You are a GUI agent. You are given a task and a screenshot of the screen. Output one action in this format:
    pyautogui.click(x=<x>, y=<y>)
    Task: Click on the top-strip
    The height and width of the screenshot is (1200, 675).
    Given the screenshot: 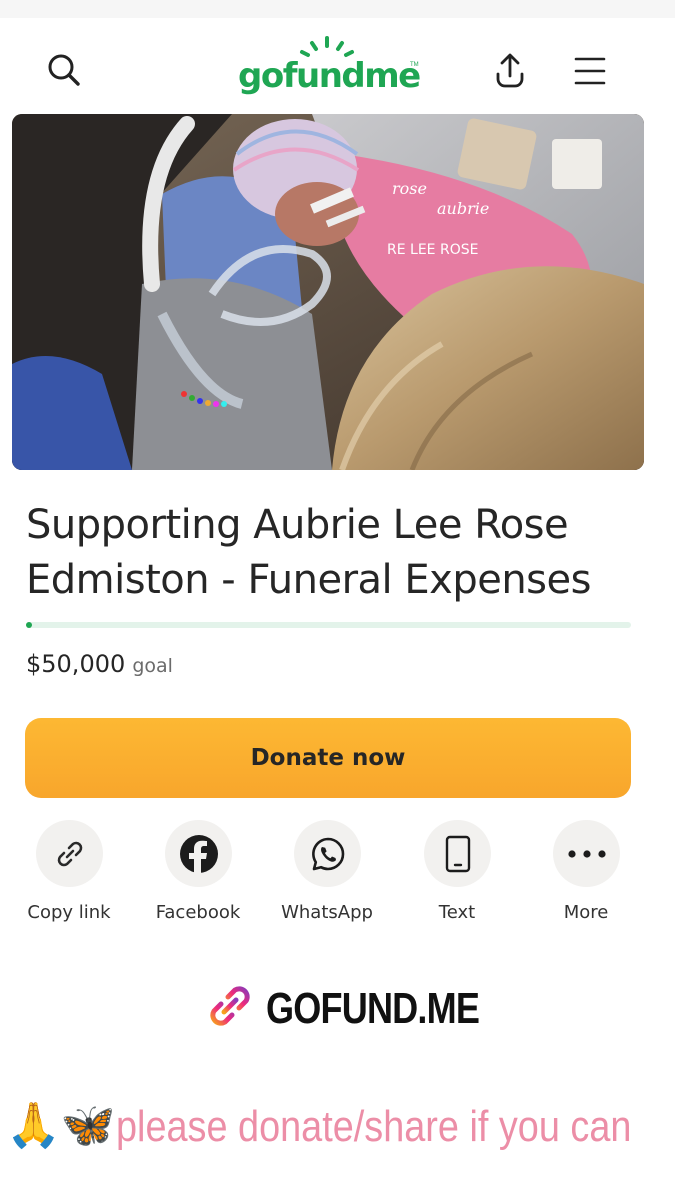 What is the action you would take?
    pyautogui.click(x=337, y=9)
    